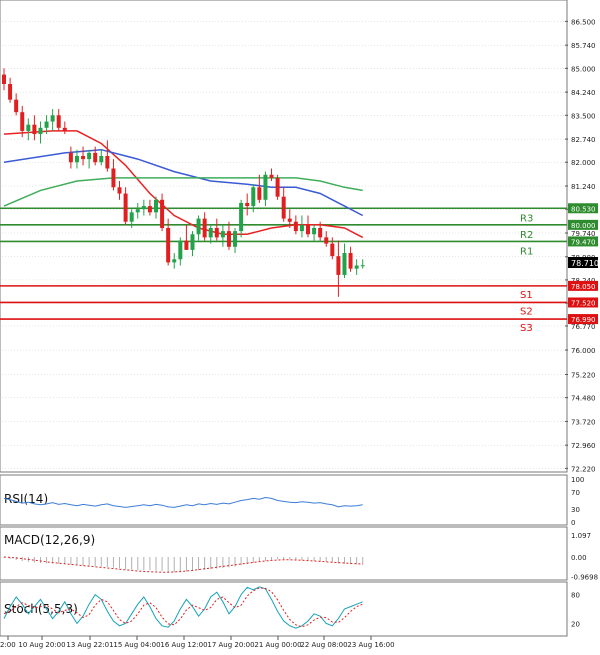 The width and height of the screenshot is (600, 655). What do you see at coordinates (583, 327) in the screenshot?
I see `price-tick-label: 76.770` at bounding box center [583, 327].